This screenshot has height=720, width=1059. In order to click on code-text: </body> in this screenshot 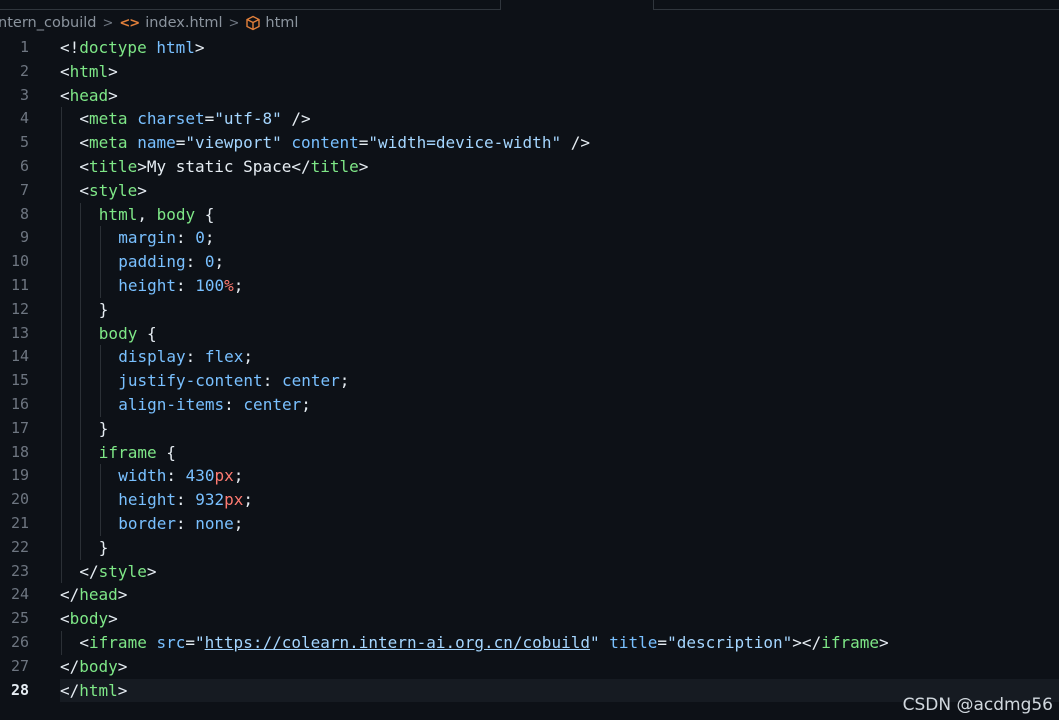, I will do `click(93, 667)`.